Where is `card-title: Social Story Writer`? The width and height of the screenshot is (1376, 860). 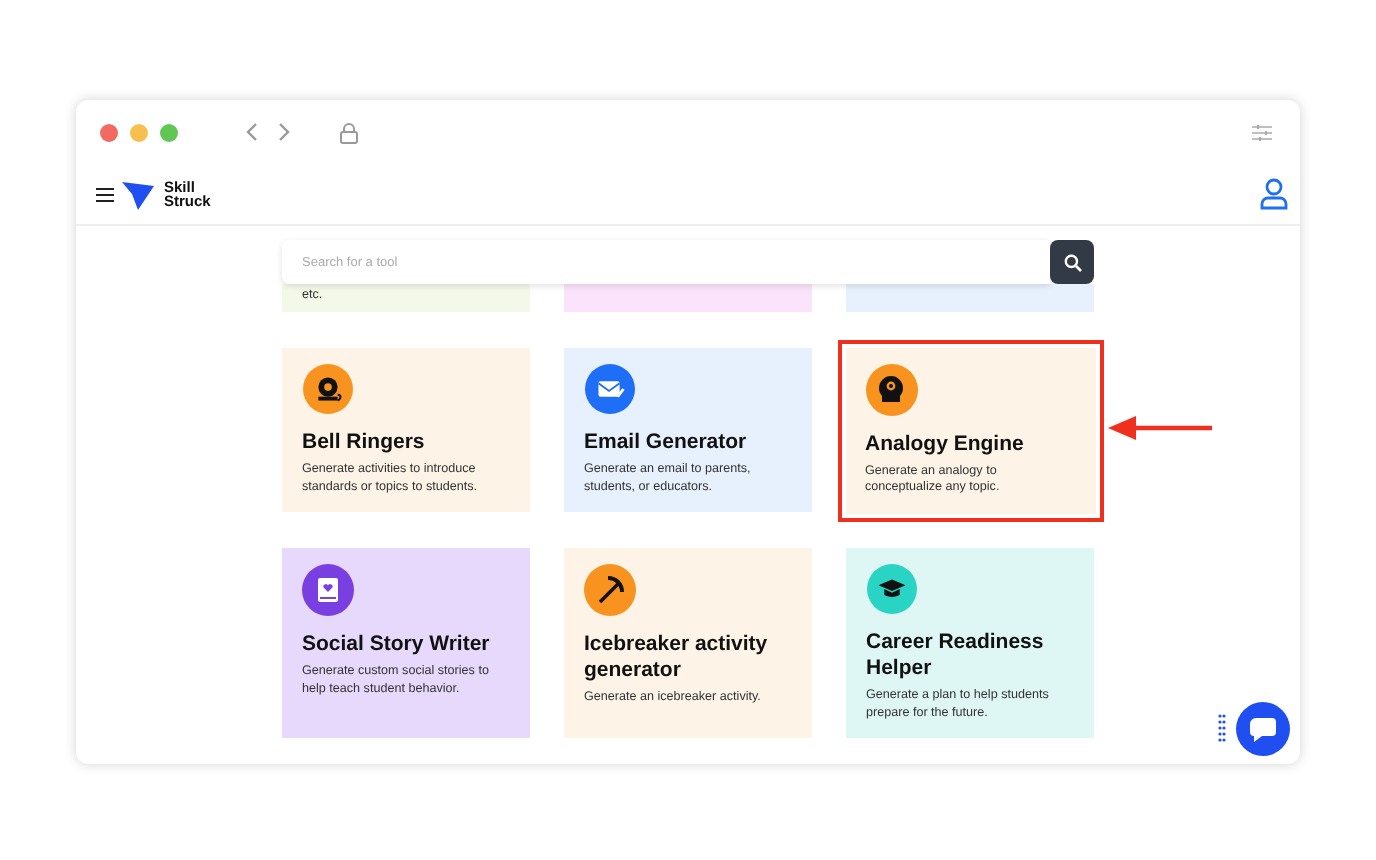 card-title: Social Story Writer is located at coordinates (397, 645).